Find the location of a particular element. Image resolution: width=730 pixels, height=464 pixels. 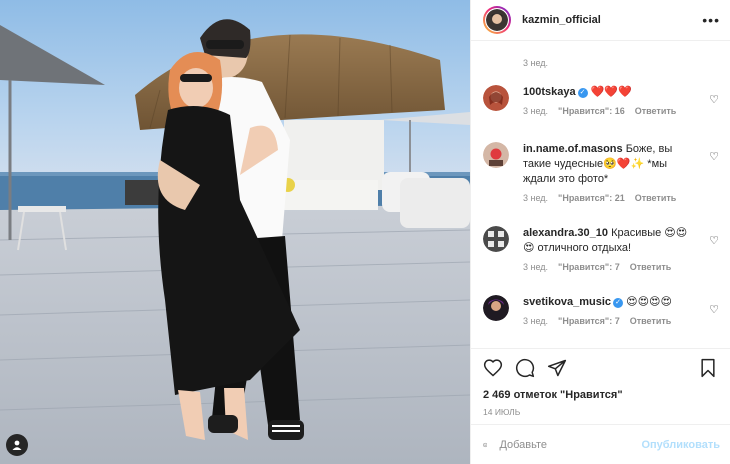

post-actions: 2 469 отметок "Нравится" 14 ИЮЛЬ is located at coordinates (600, 384).